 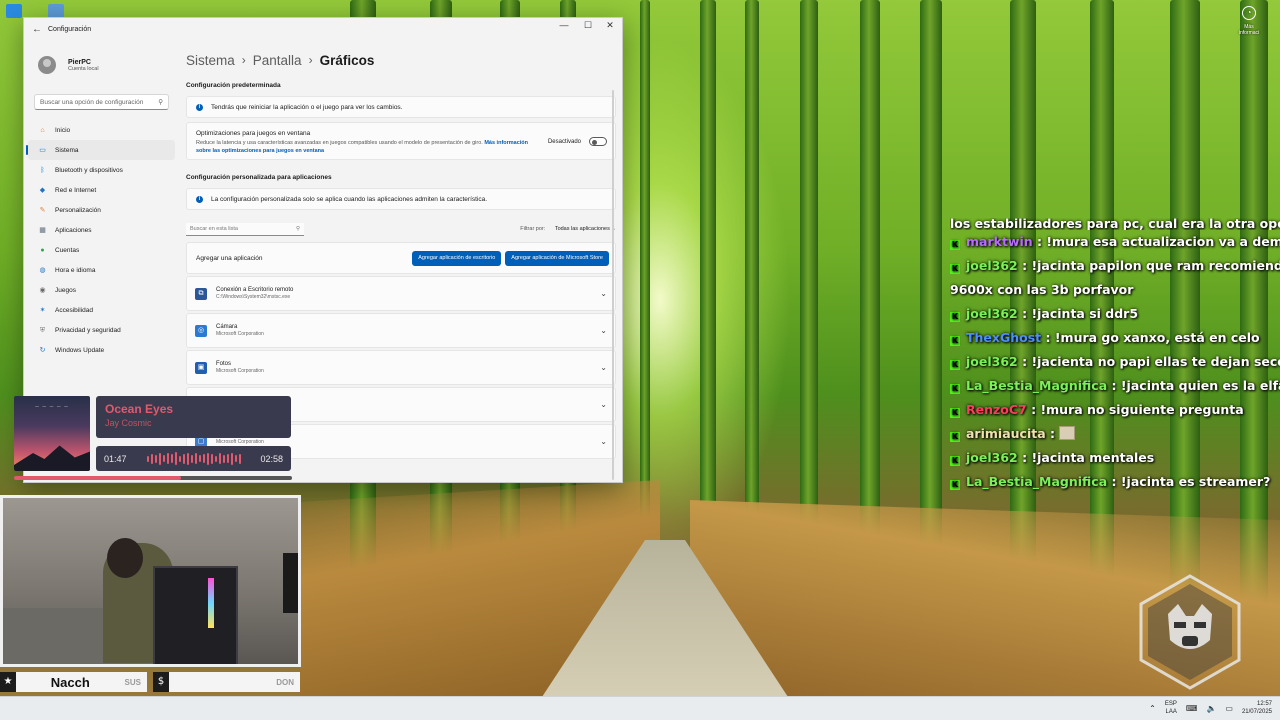 I want to click on webcam-feed, so click(x=150, y=581).